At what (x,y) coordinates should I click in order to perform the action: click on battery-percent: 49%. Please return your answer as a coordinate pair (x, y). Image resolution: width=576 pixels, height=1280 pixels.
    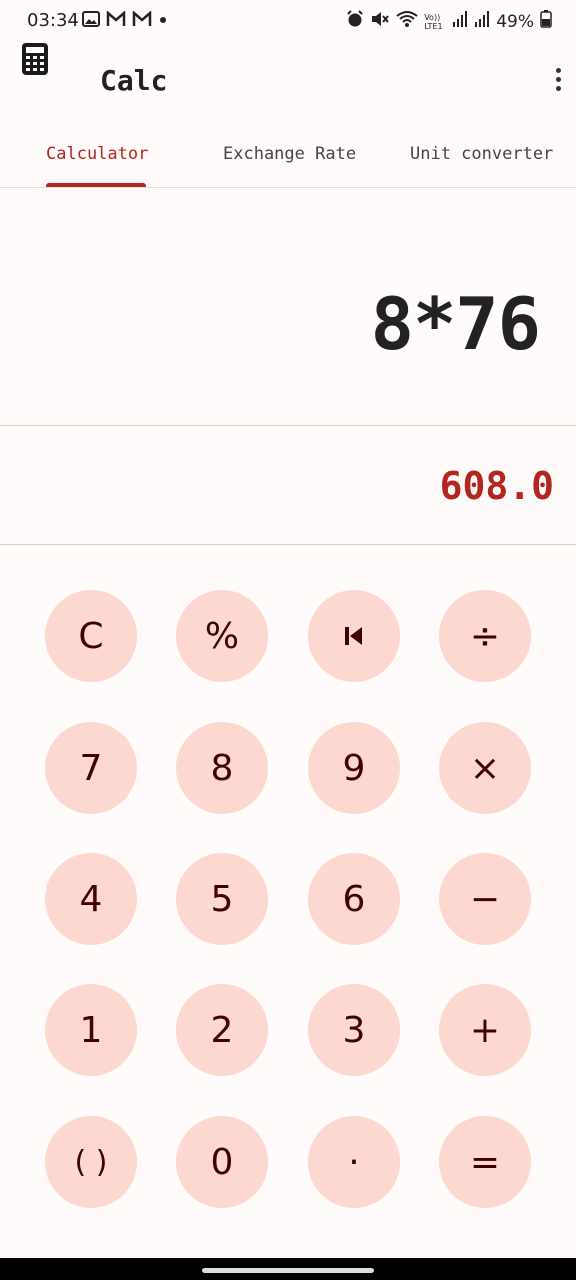
    Looking at the image, I should click on (515, 21).